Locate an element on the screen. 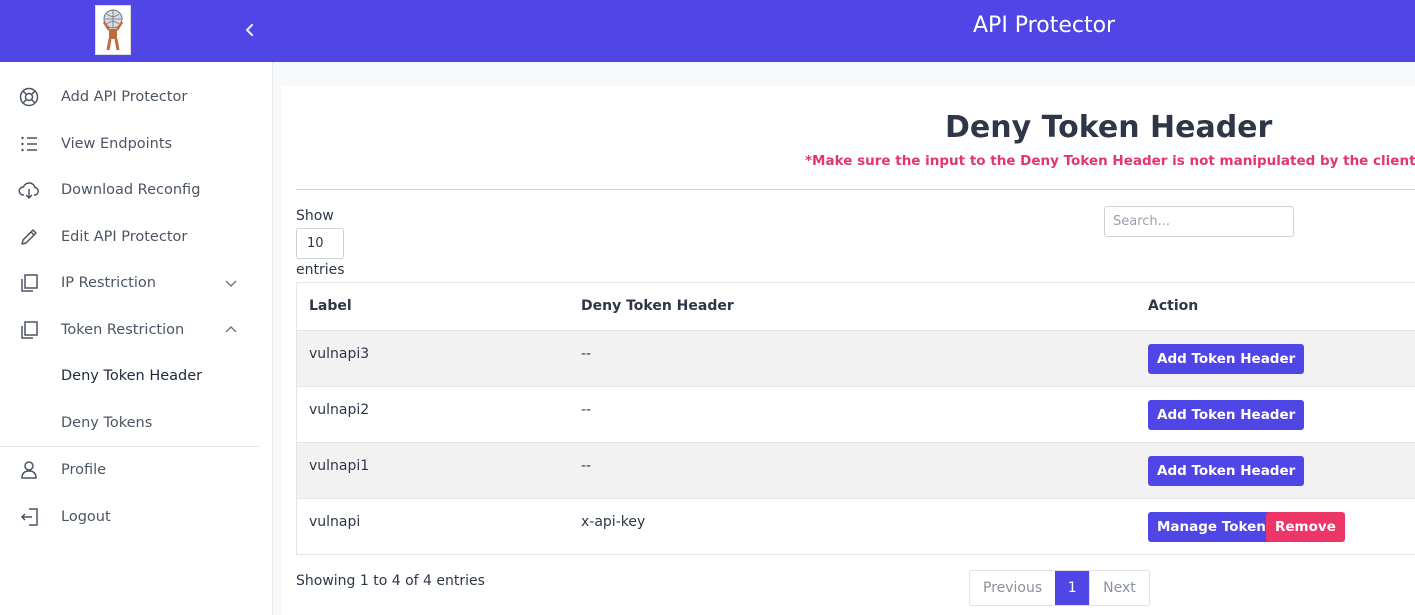 The height and width of the screenshot is (615, 1415). sidebar-item-edit-api-protector: Edit API Protector is located at coordinates (129, 237).